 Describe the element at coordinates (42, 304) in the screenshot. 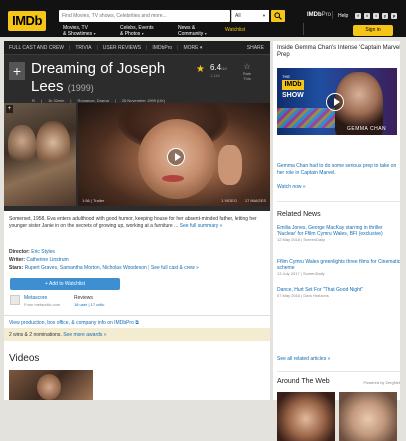

I see `metascore-source: From metacritic.com` at that location.